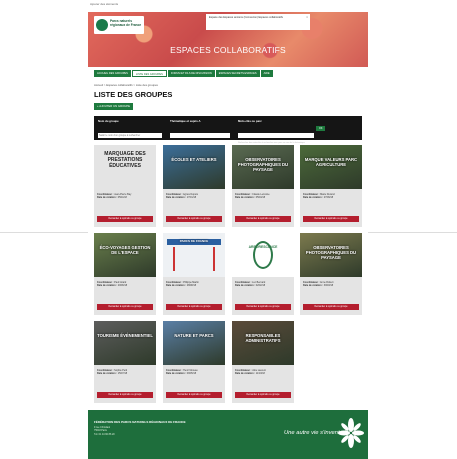  Describe the element at coordinates (125, 250) in the screenshot. I see `group-card-title: ÉCO-VOYAGES GESTION DE L'ESPACE` at that location.